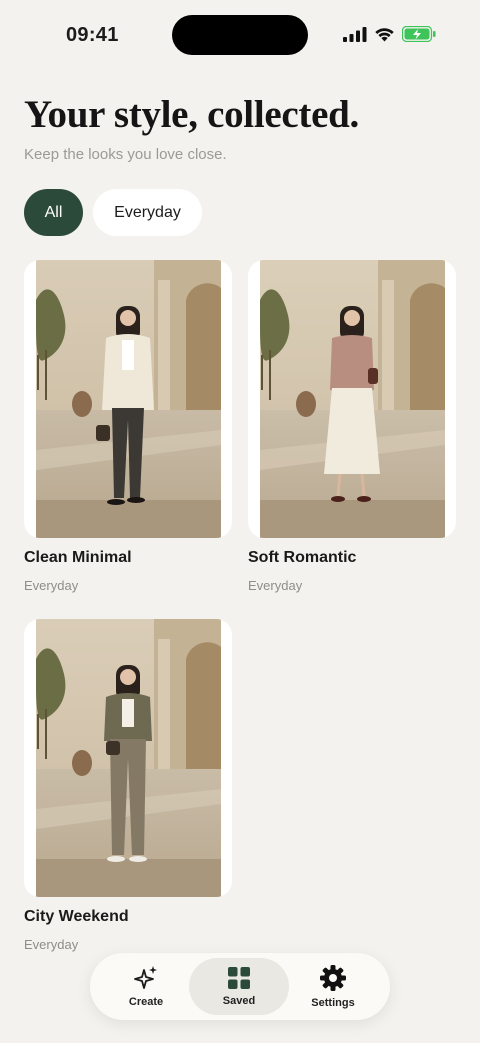 The height and width of the screenshot is (1043, 480). I want to click on grid-icon, so click(239, 978).